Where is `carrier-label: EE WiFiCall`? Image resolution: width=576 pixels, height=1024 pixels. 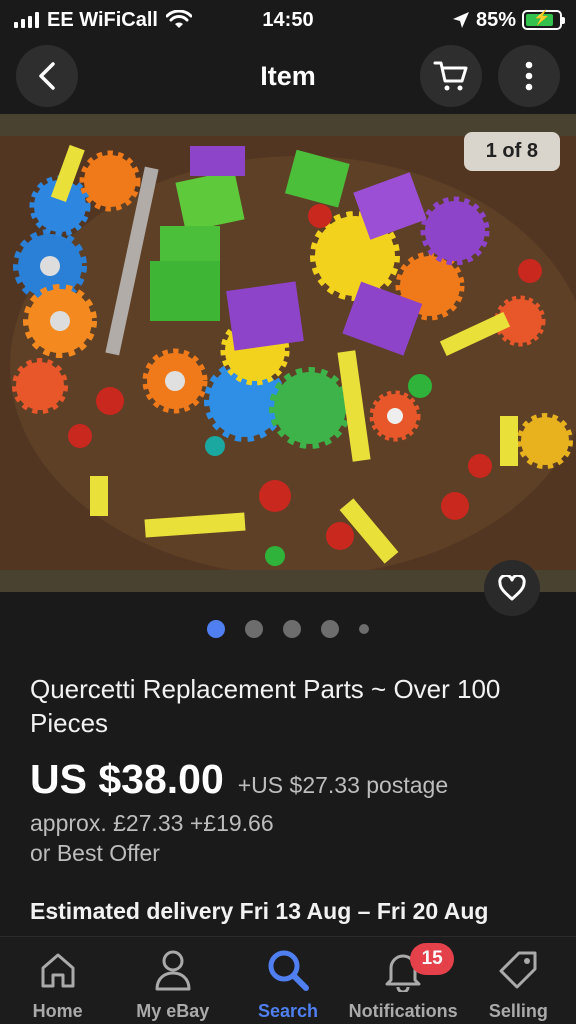
carrier-label: EE WiFiCall is located at coordinates (102, 19).